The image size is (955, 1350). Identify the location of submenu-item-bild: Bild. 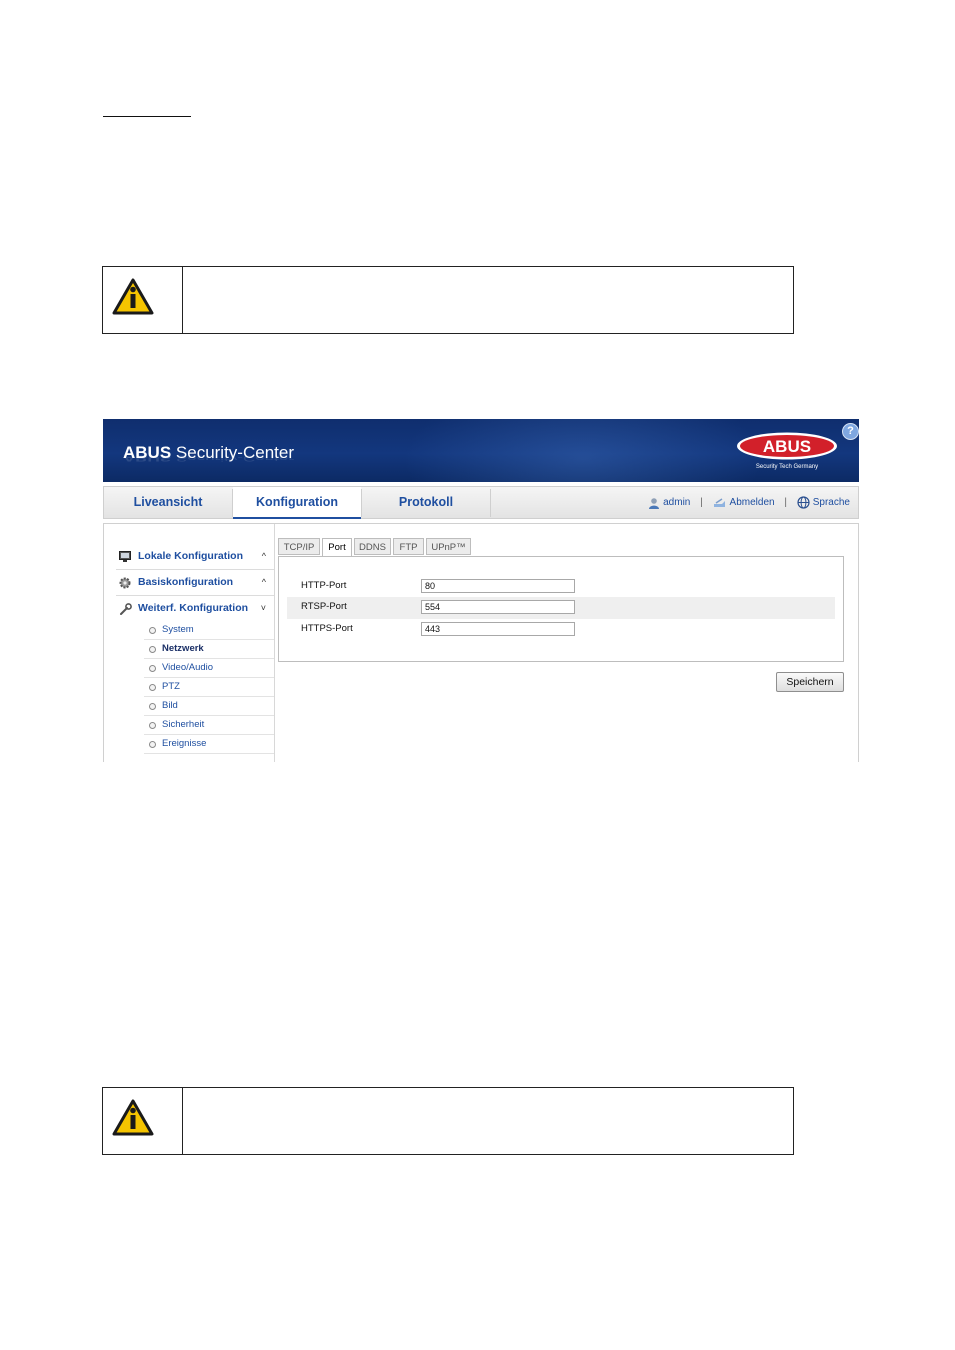
(209, 706).